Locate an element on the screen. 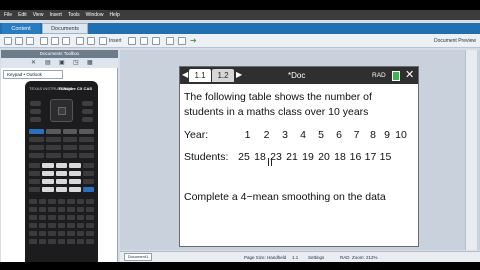 The height and width of the screenshot is (270, 480). cut-icon is located at coordinates (44, 41).